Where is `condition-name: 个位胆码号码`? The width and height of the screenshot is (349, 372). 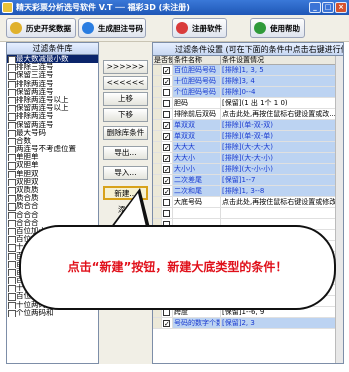
condition-name: 个位胆码号码 is located at coordinates (197, 92).